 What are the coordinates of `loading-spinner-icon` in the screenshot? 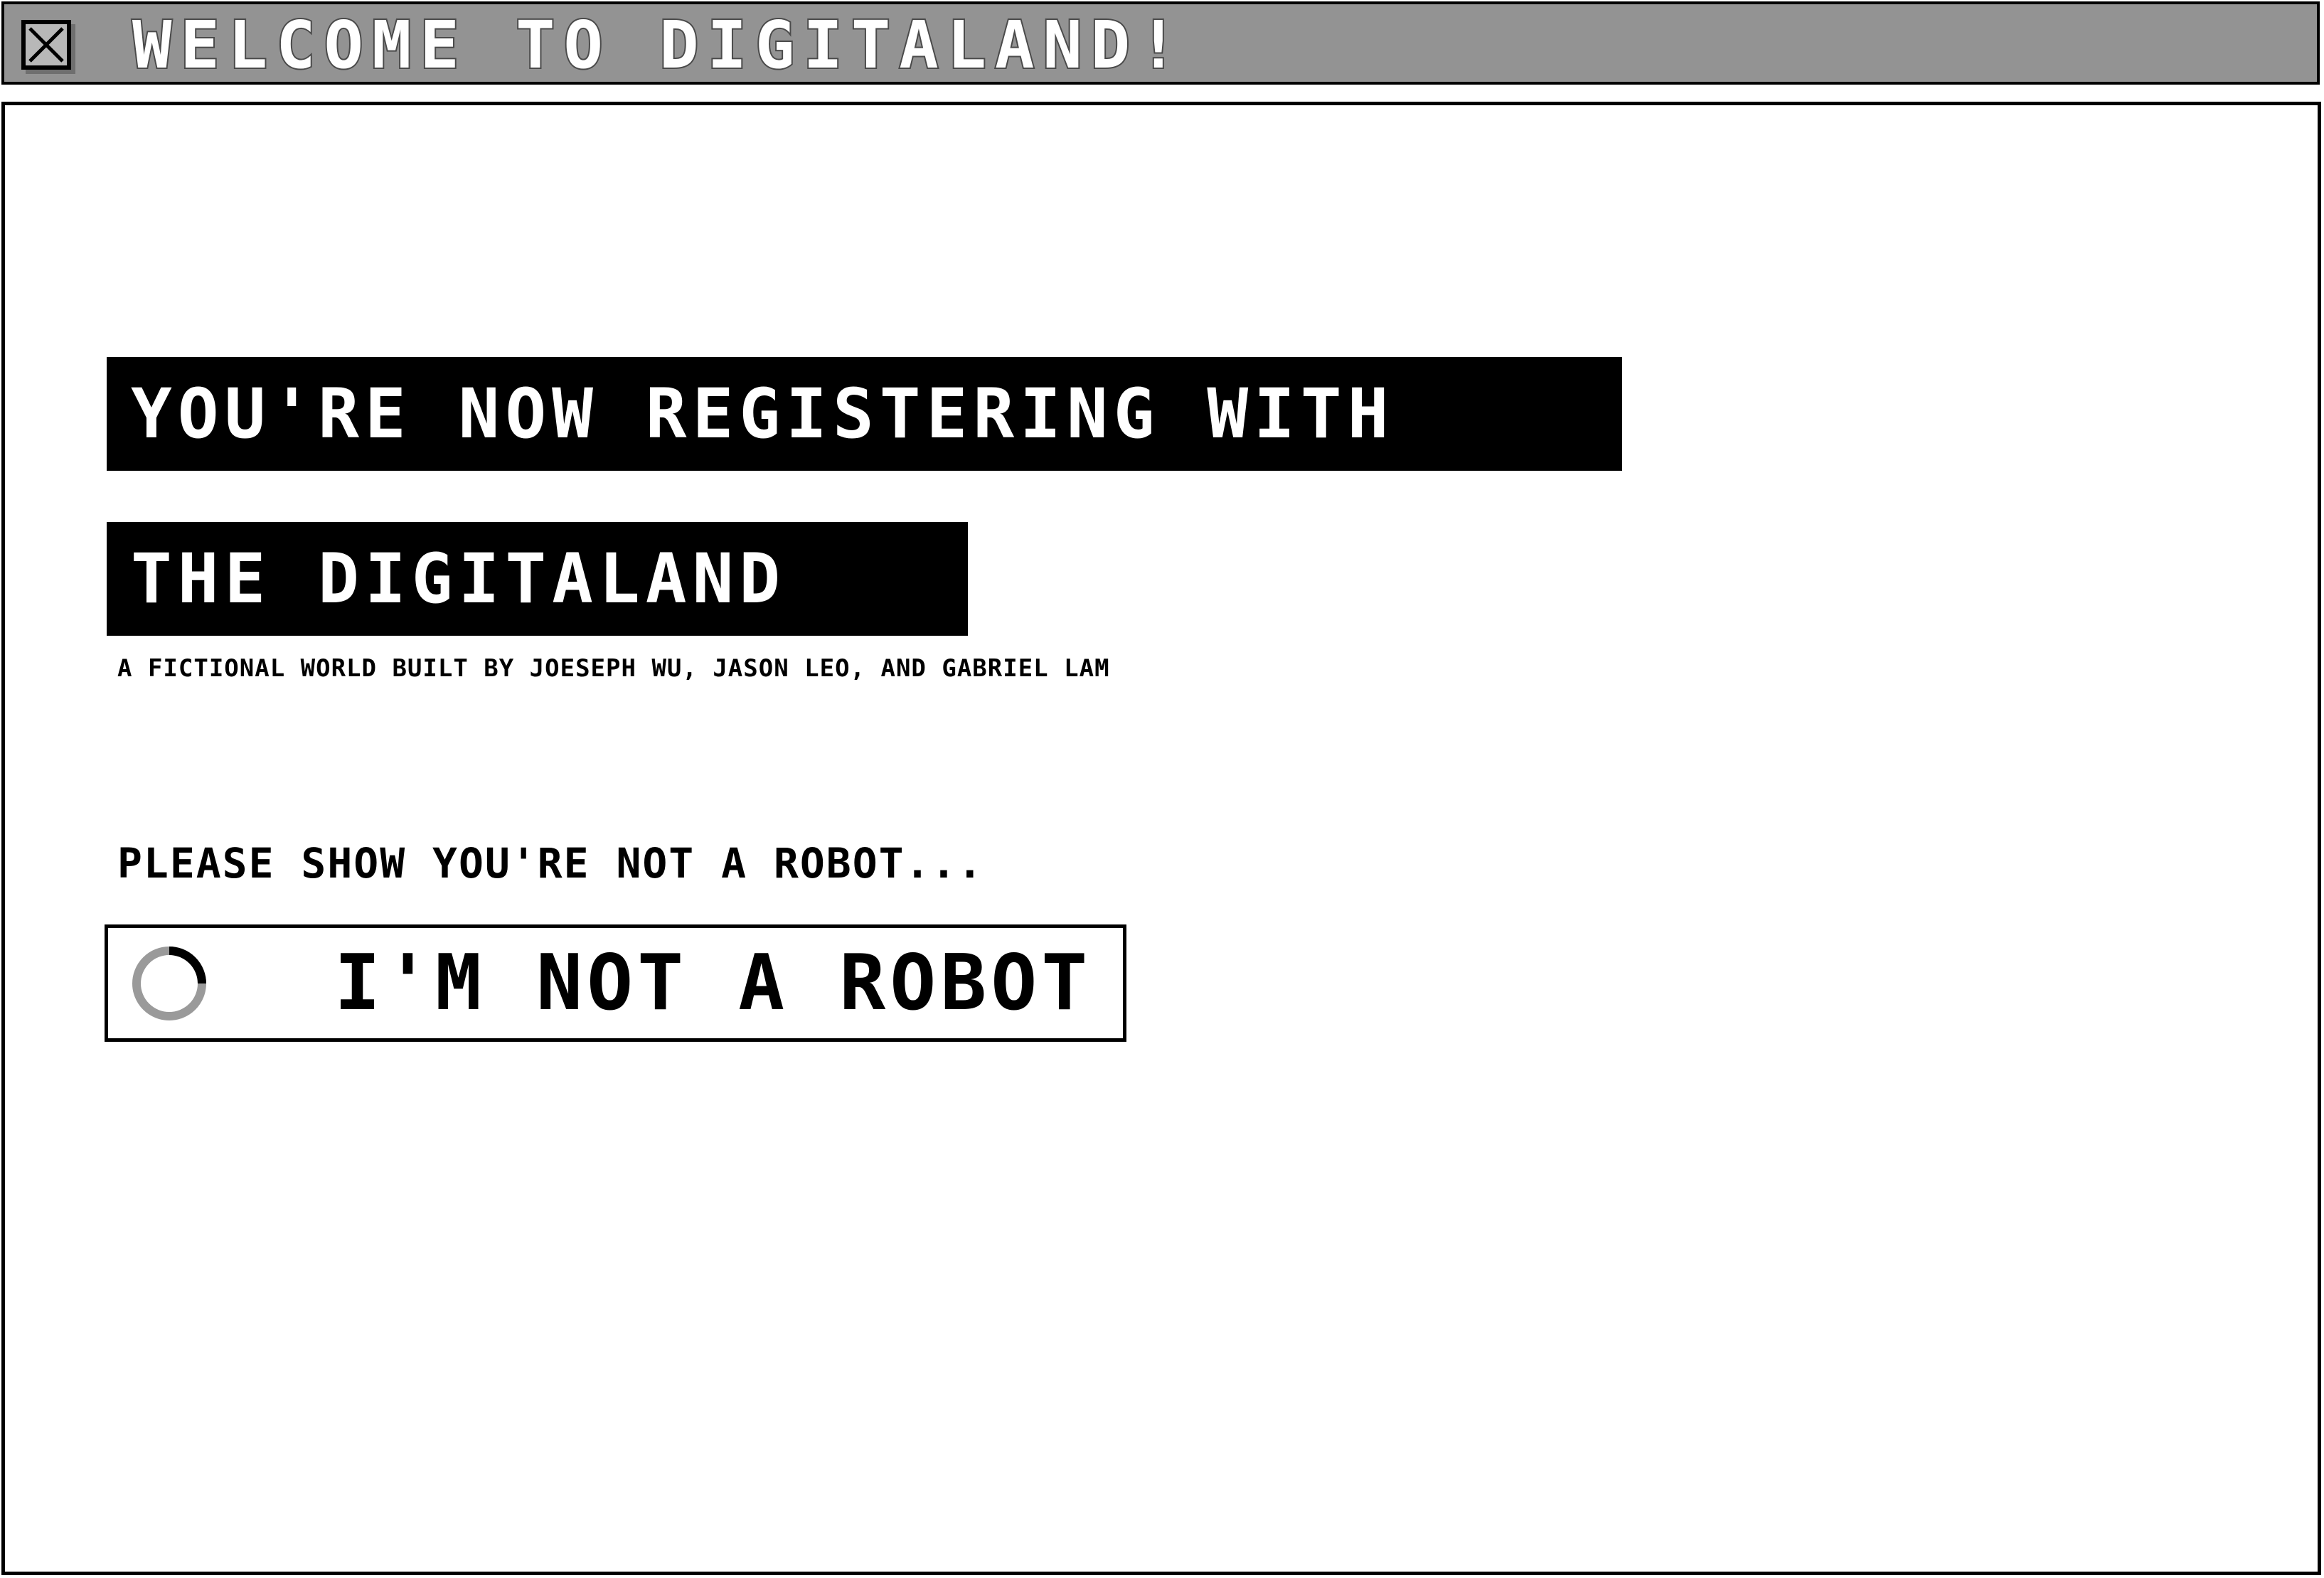 It's located at (169, 984).